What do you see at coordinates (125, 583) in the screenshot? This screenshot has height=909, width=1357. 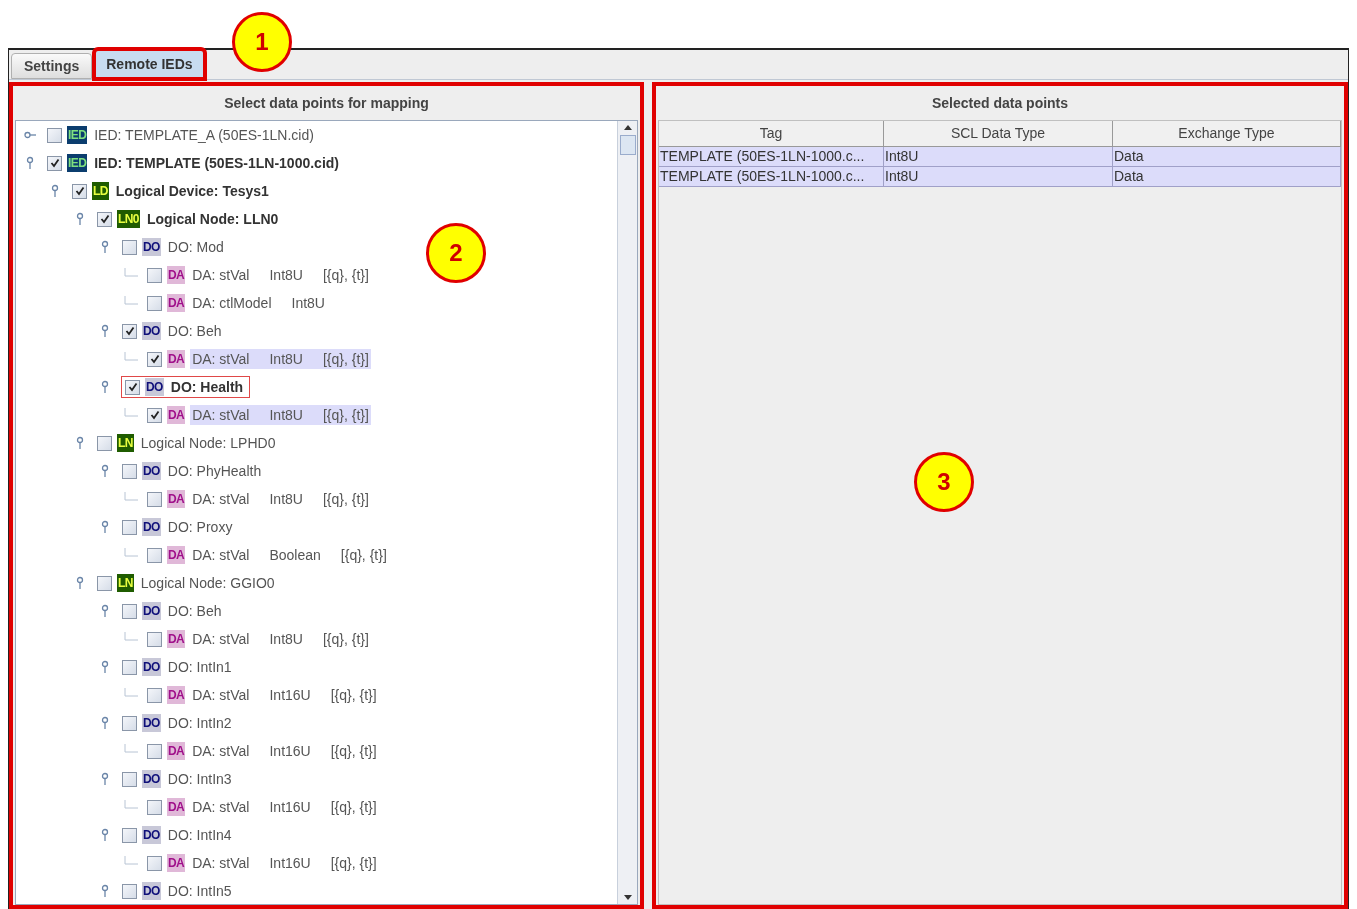 I see `ln-node-icon: LN` at bounding box center [125, 583].